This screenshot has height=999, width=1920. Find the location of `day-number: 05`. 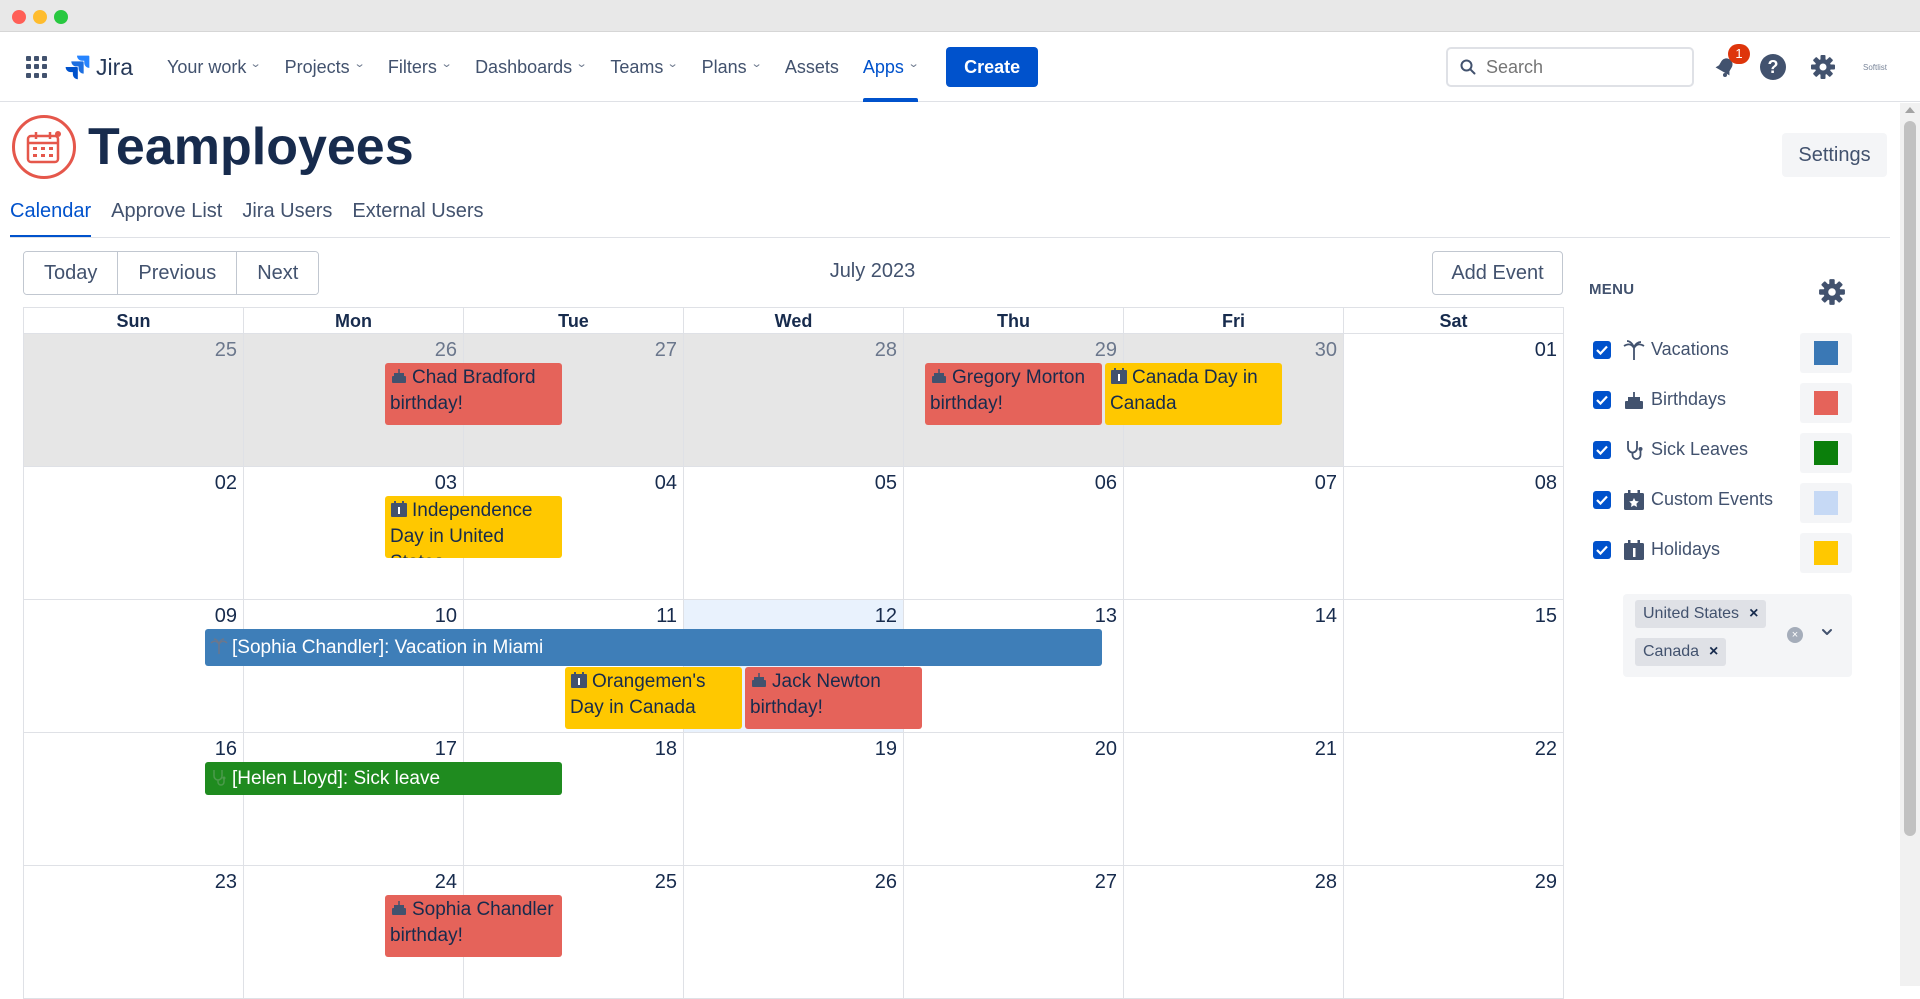

day-number: 05 is located at coordinates (886, 483).